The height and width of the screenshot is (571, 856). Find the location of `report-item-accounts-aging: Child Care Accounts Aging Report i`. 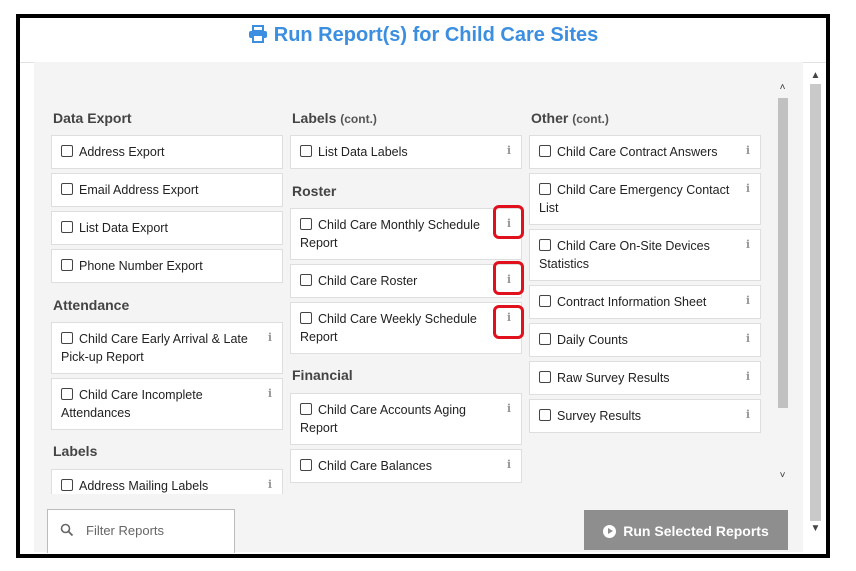

report-item-accounts-aging: Child Care Accounts Aging Report i is located at coordinates (406, 419).